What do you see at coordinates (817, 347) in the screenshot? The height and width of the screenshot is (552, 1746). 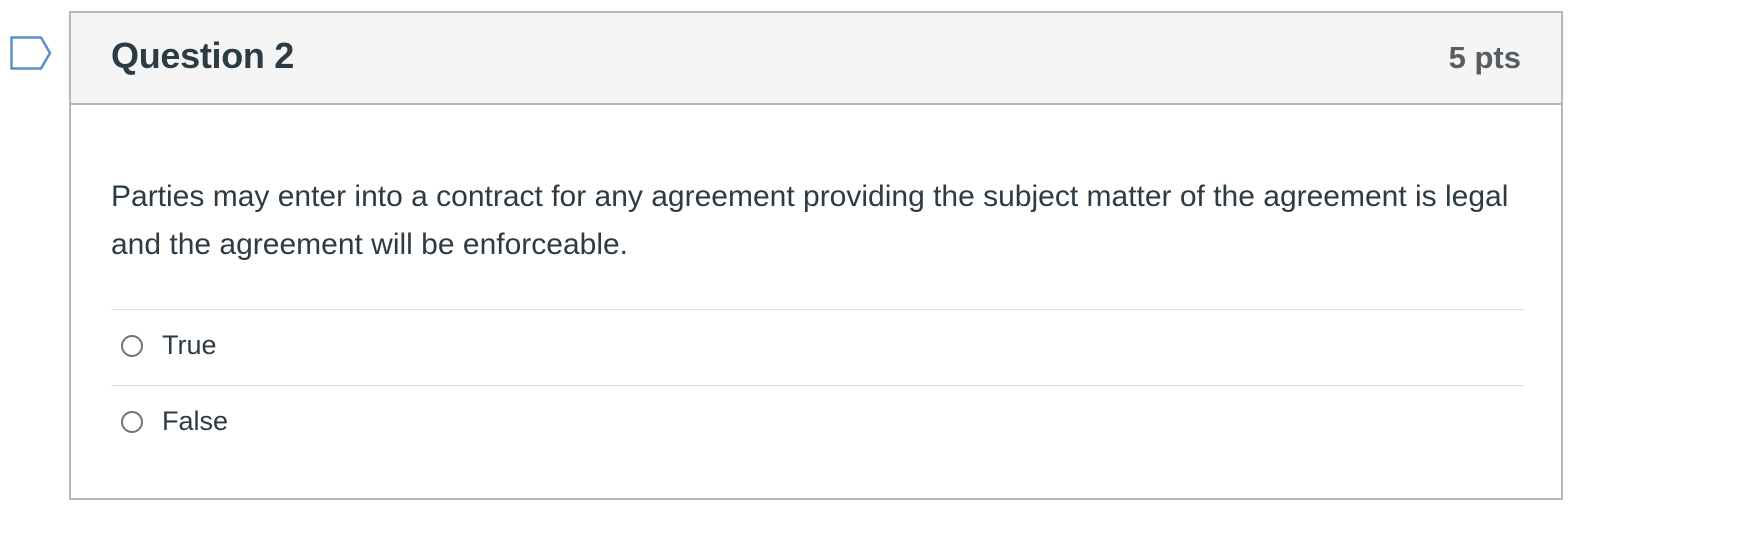 I see `answer-option-true: True` at bounding box center [817, 347].